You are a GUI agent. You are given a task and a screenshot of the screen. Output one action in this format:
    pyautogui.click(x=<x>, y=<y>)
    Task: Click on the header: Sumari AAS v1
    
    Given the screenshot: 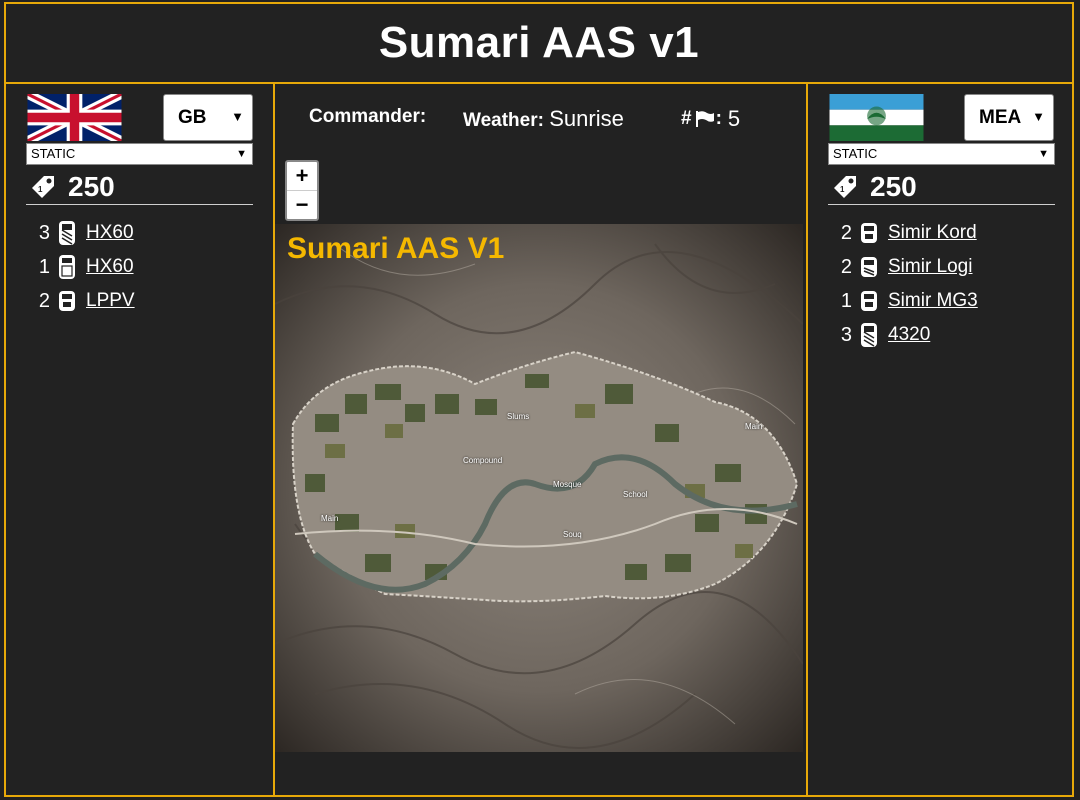 What is the action you would take?
    pyautogui.click(x=539, y=43)
    